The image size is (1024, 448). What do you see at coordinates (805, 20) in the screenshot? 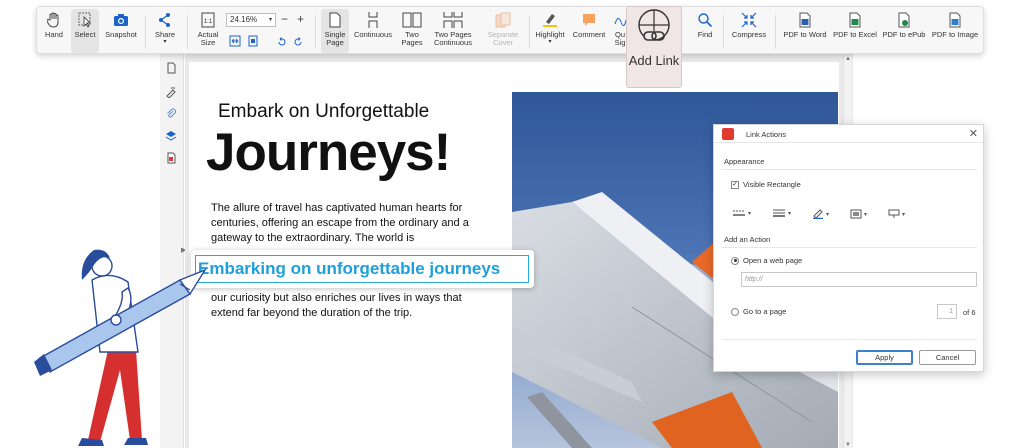
I see `word-file-icon` at bounding box center [805, 20].